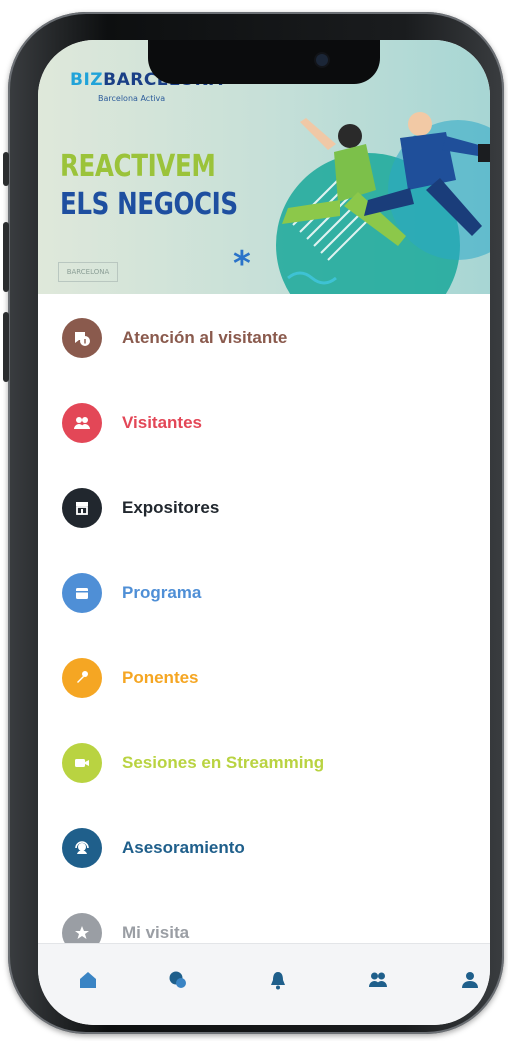  Describe the element at coordinates (6, 347) in the screenshot. I see `volume-down-button` at that location.